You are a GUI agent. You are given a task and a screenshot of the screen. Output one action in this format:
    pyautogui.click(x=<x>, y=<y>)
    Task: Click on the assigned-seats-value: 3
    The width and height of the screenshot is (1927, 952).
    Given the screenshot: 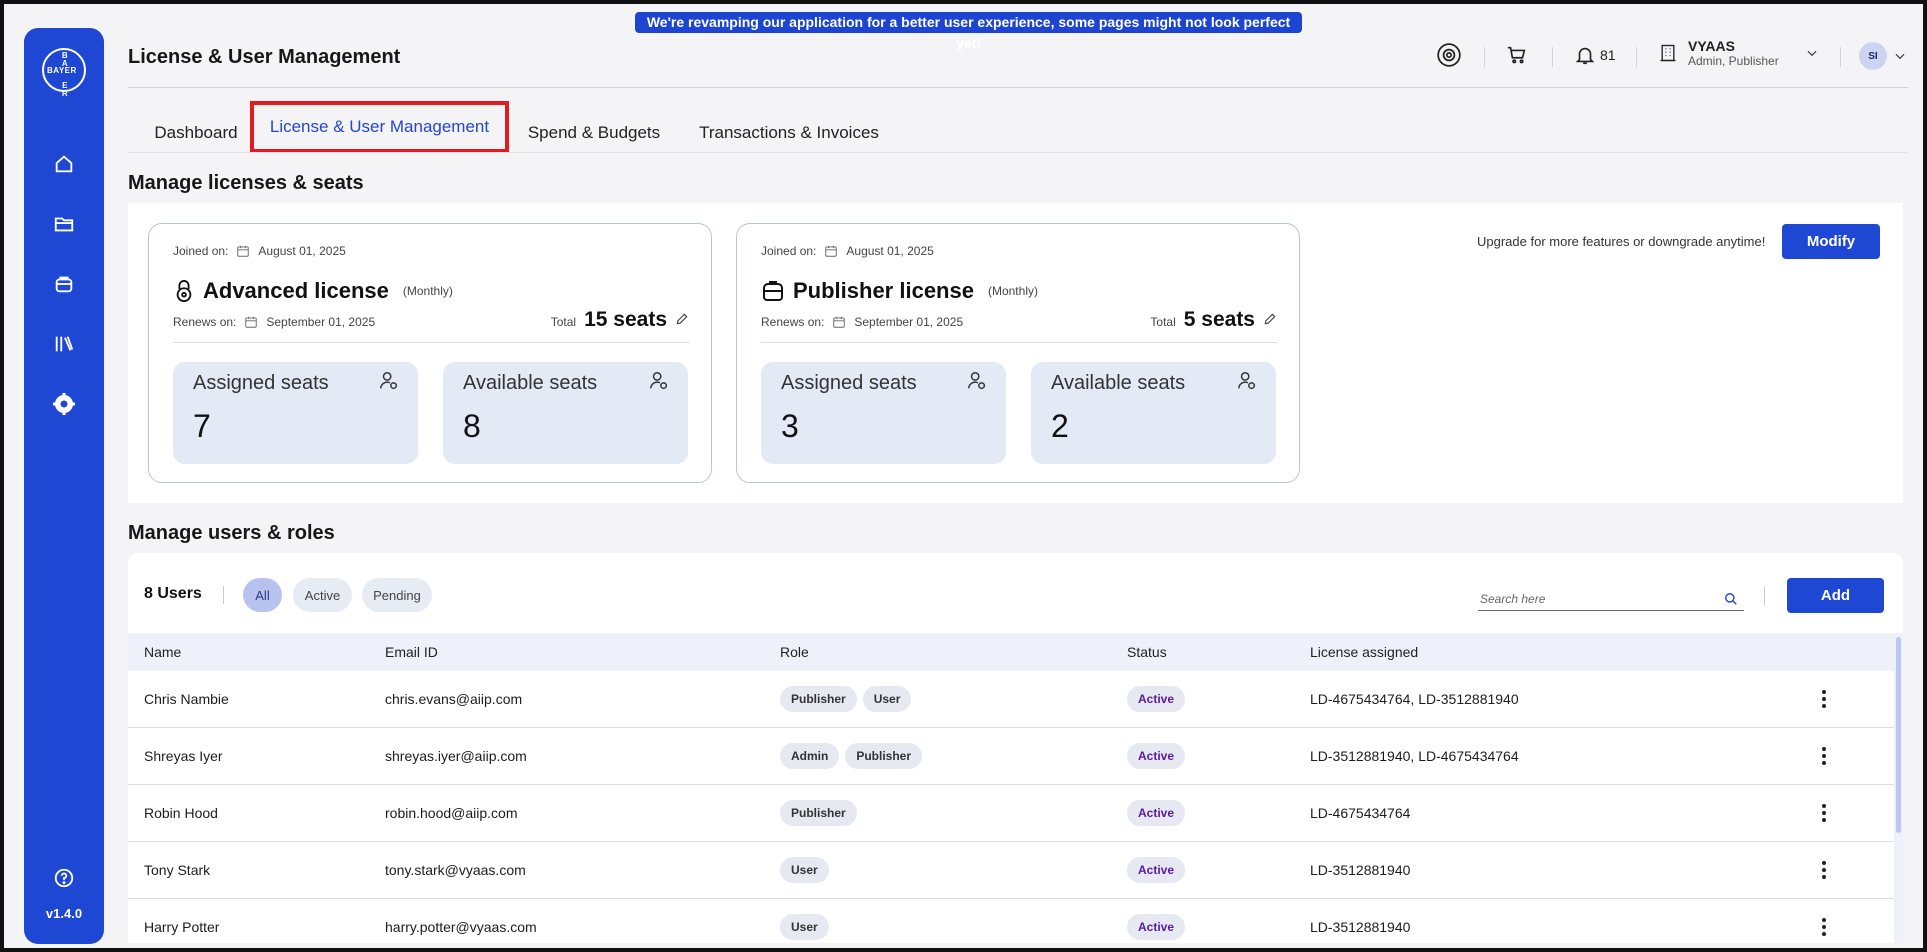 What is the action you would take?
    pyautogui.click(x=790, y=426)
    